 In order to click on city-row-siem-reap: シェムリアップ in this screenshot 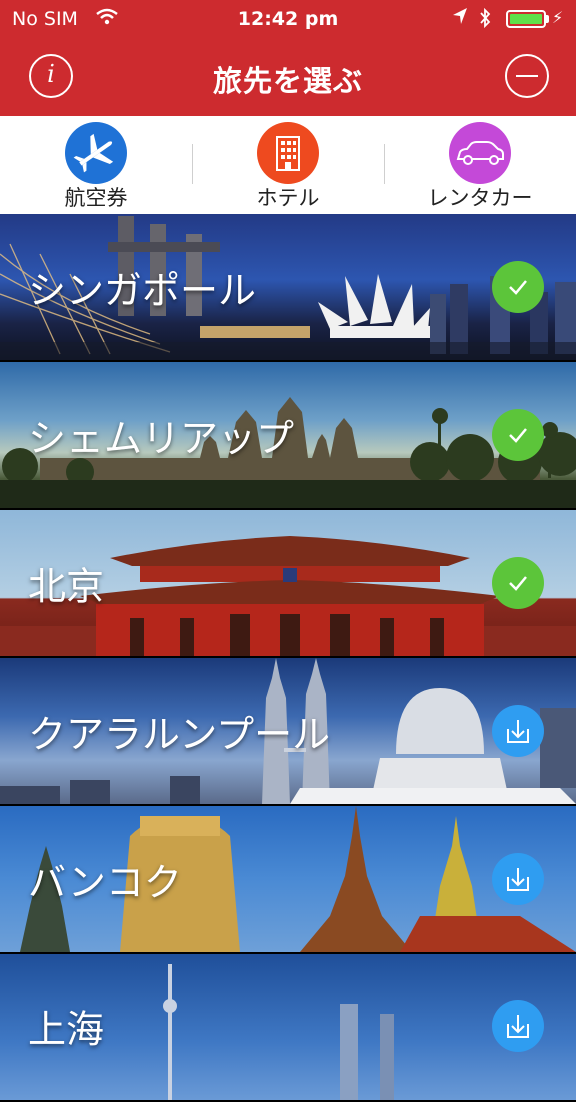, I will do `click(288, 435)`.